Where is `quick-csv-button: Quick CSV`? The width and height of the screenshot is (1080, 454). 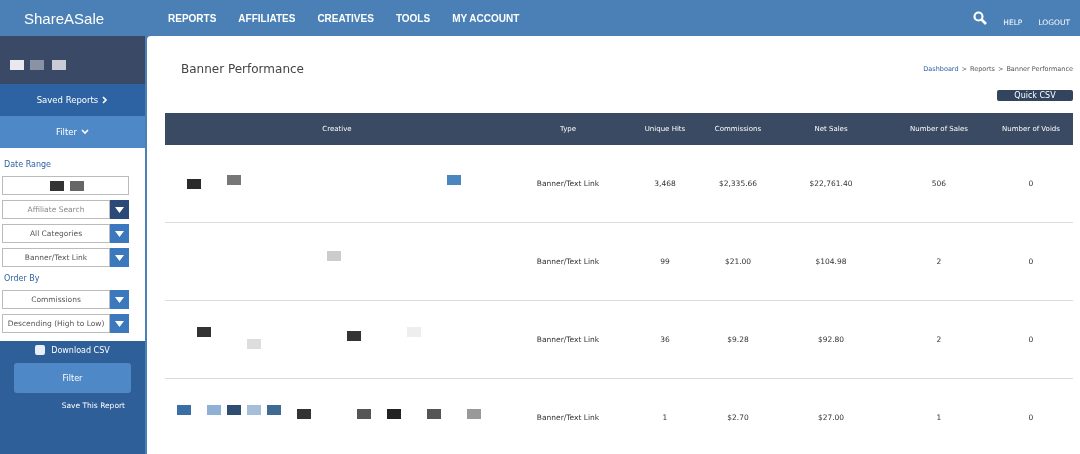 quick-csv-button: Quick CSV is located at coordinates (1035, 95).